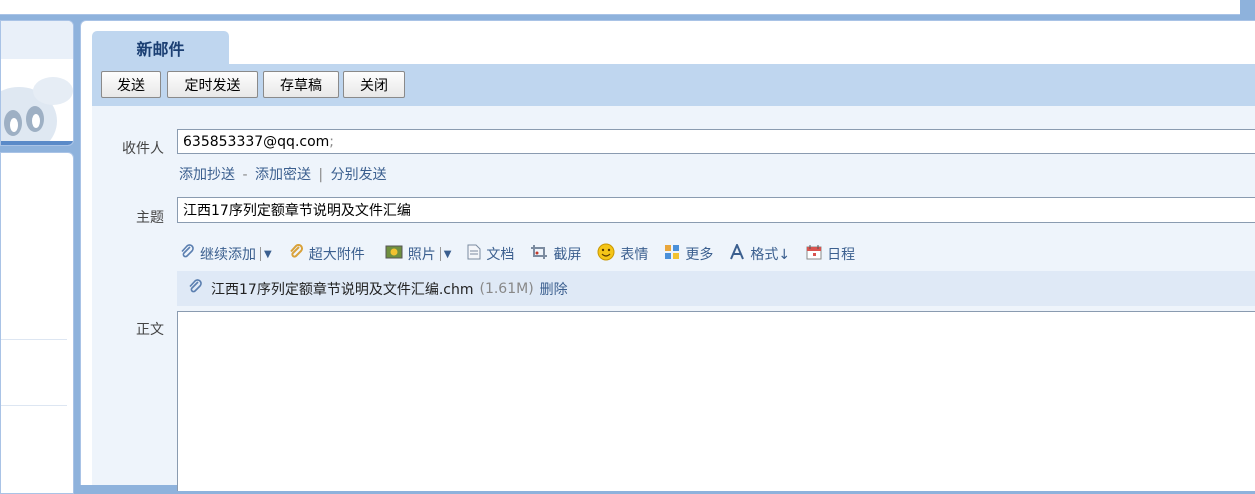  Describe the element at coordinates (567, 255) in the screenshot. I see `screenshot-label: 截屏` at that location.